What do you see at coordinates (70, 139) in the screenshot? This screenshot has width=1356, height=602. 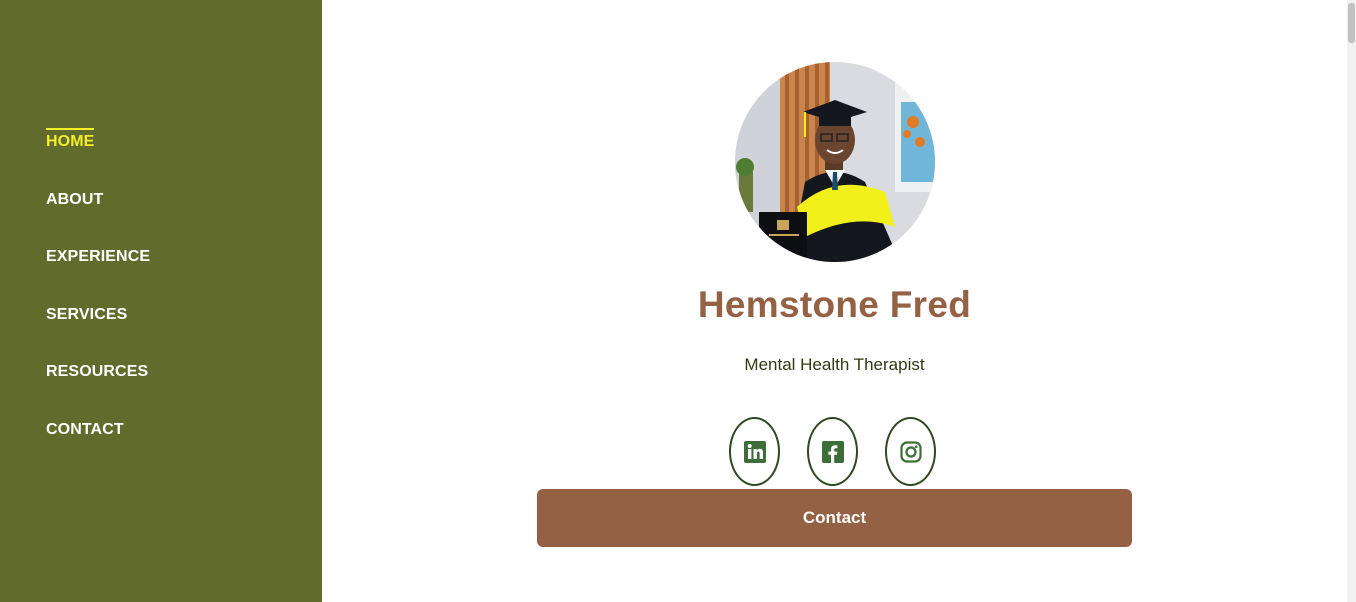 I see `nav-link-home: HOME` at bounding box center [70, 139].